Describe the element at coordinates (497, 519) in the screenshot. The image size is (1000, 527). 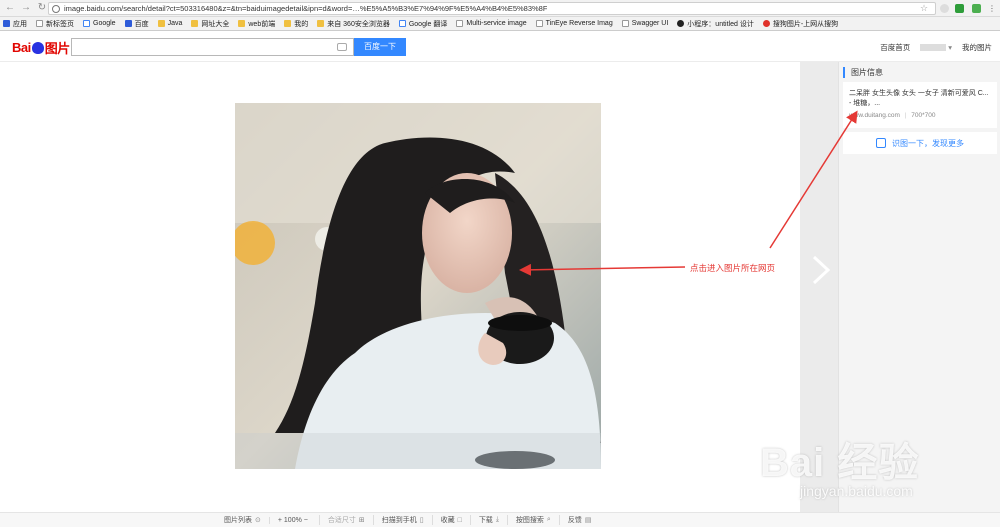
I see `toolbar-icon: ⤓` at that location.